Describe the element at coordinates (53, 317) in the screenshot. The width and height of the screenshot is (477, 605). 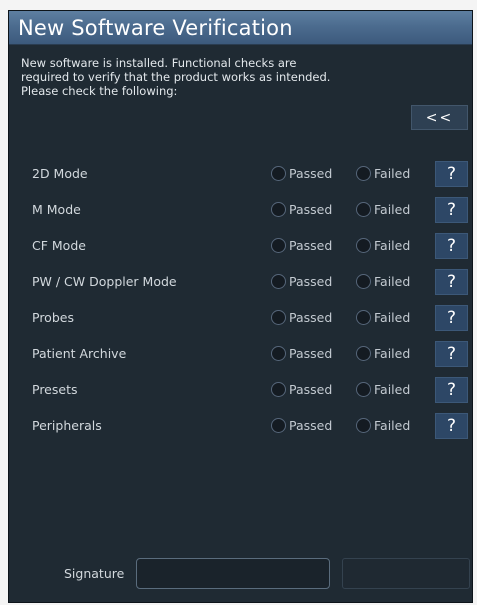
I see `check-label: Probes` at that location.